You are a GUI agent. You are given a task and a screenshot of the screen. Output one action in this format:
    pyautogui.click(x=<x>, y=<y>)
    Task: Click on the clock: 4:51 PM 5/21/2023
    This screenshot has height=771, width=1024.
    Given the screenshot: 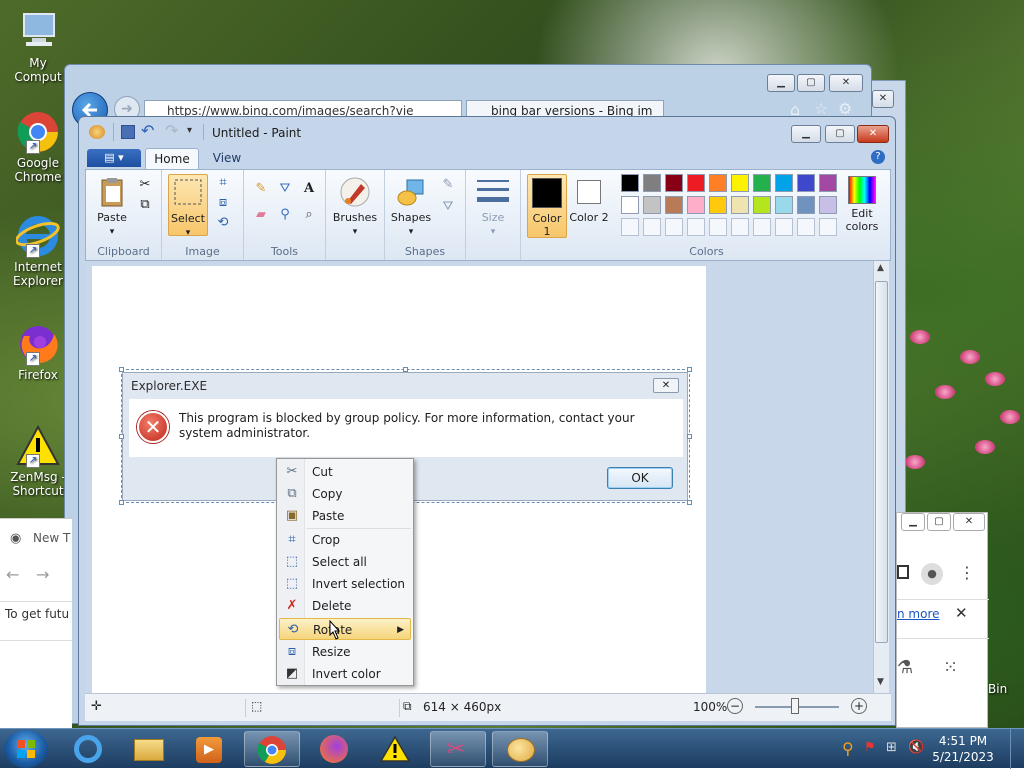 What is the action you would take?
    pyautogui.click(x=963, y=749)
    